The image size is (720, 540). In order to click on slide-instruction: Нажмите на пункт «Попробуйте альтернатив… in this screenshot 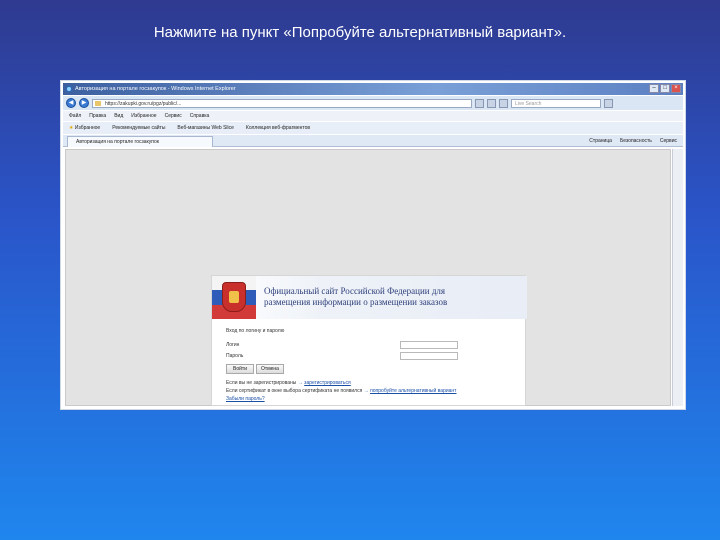, I will do `click(360, 32)`.